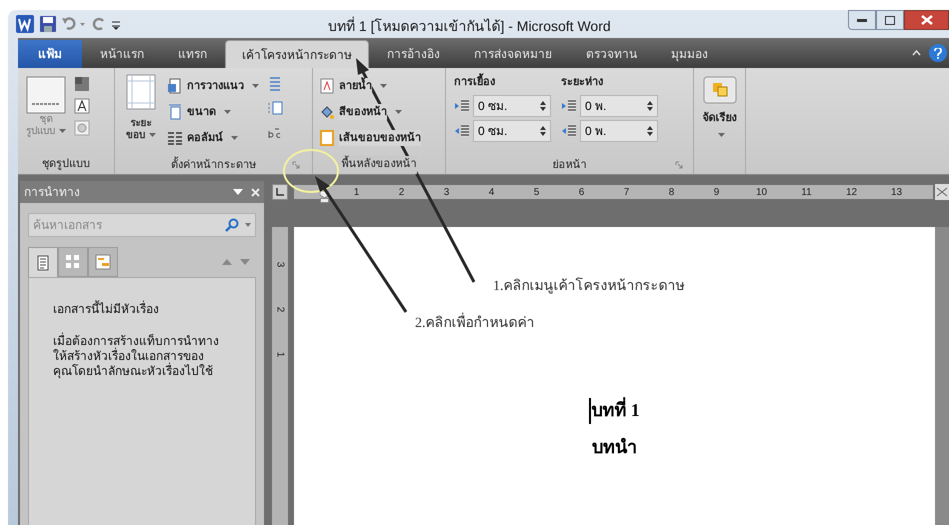  I want to click on maximize-icon, so click(890, 20).